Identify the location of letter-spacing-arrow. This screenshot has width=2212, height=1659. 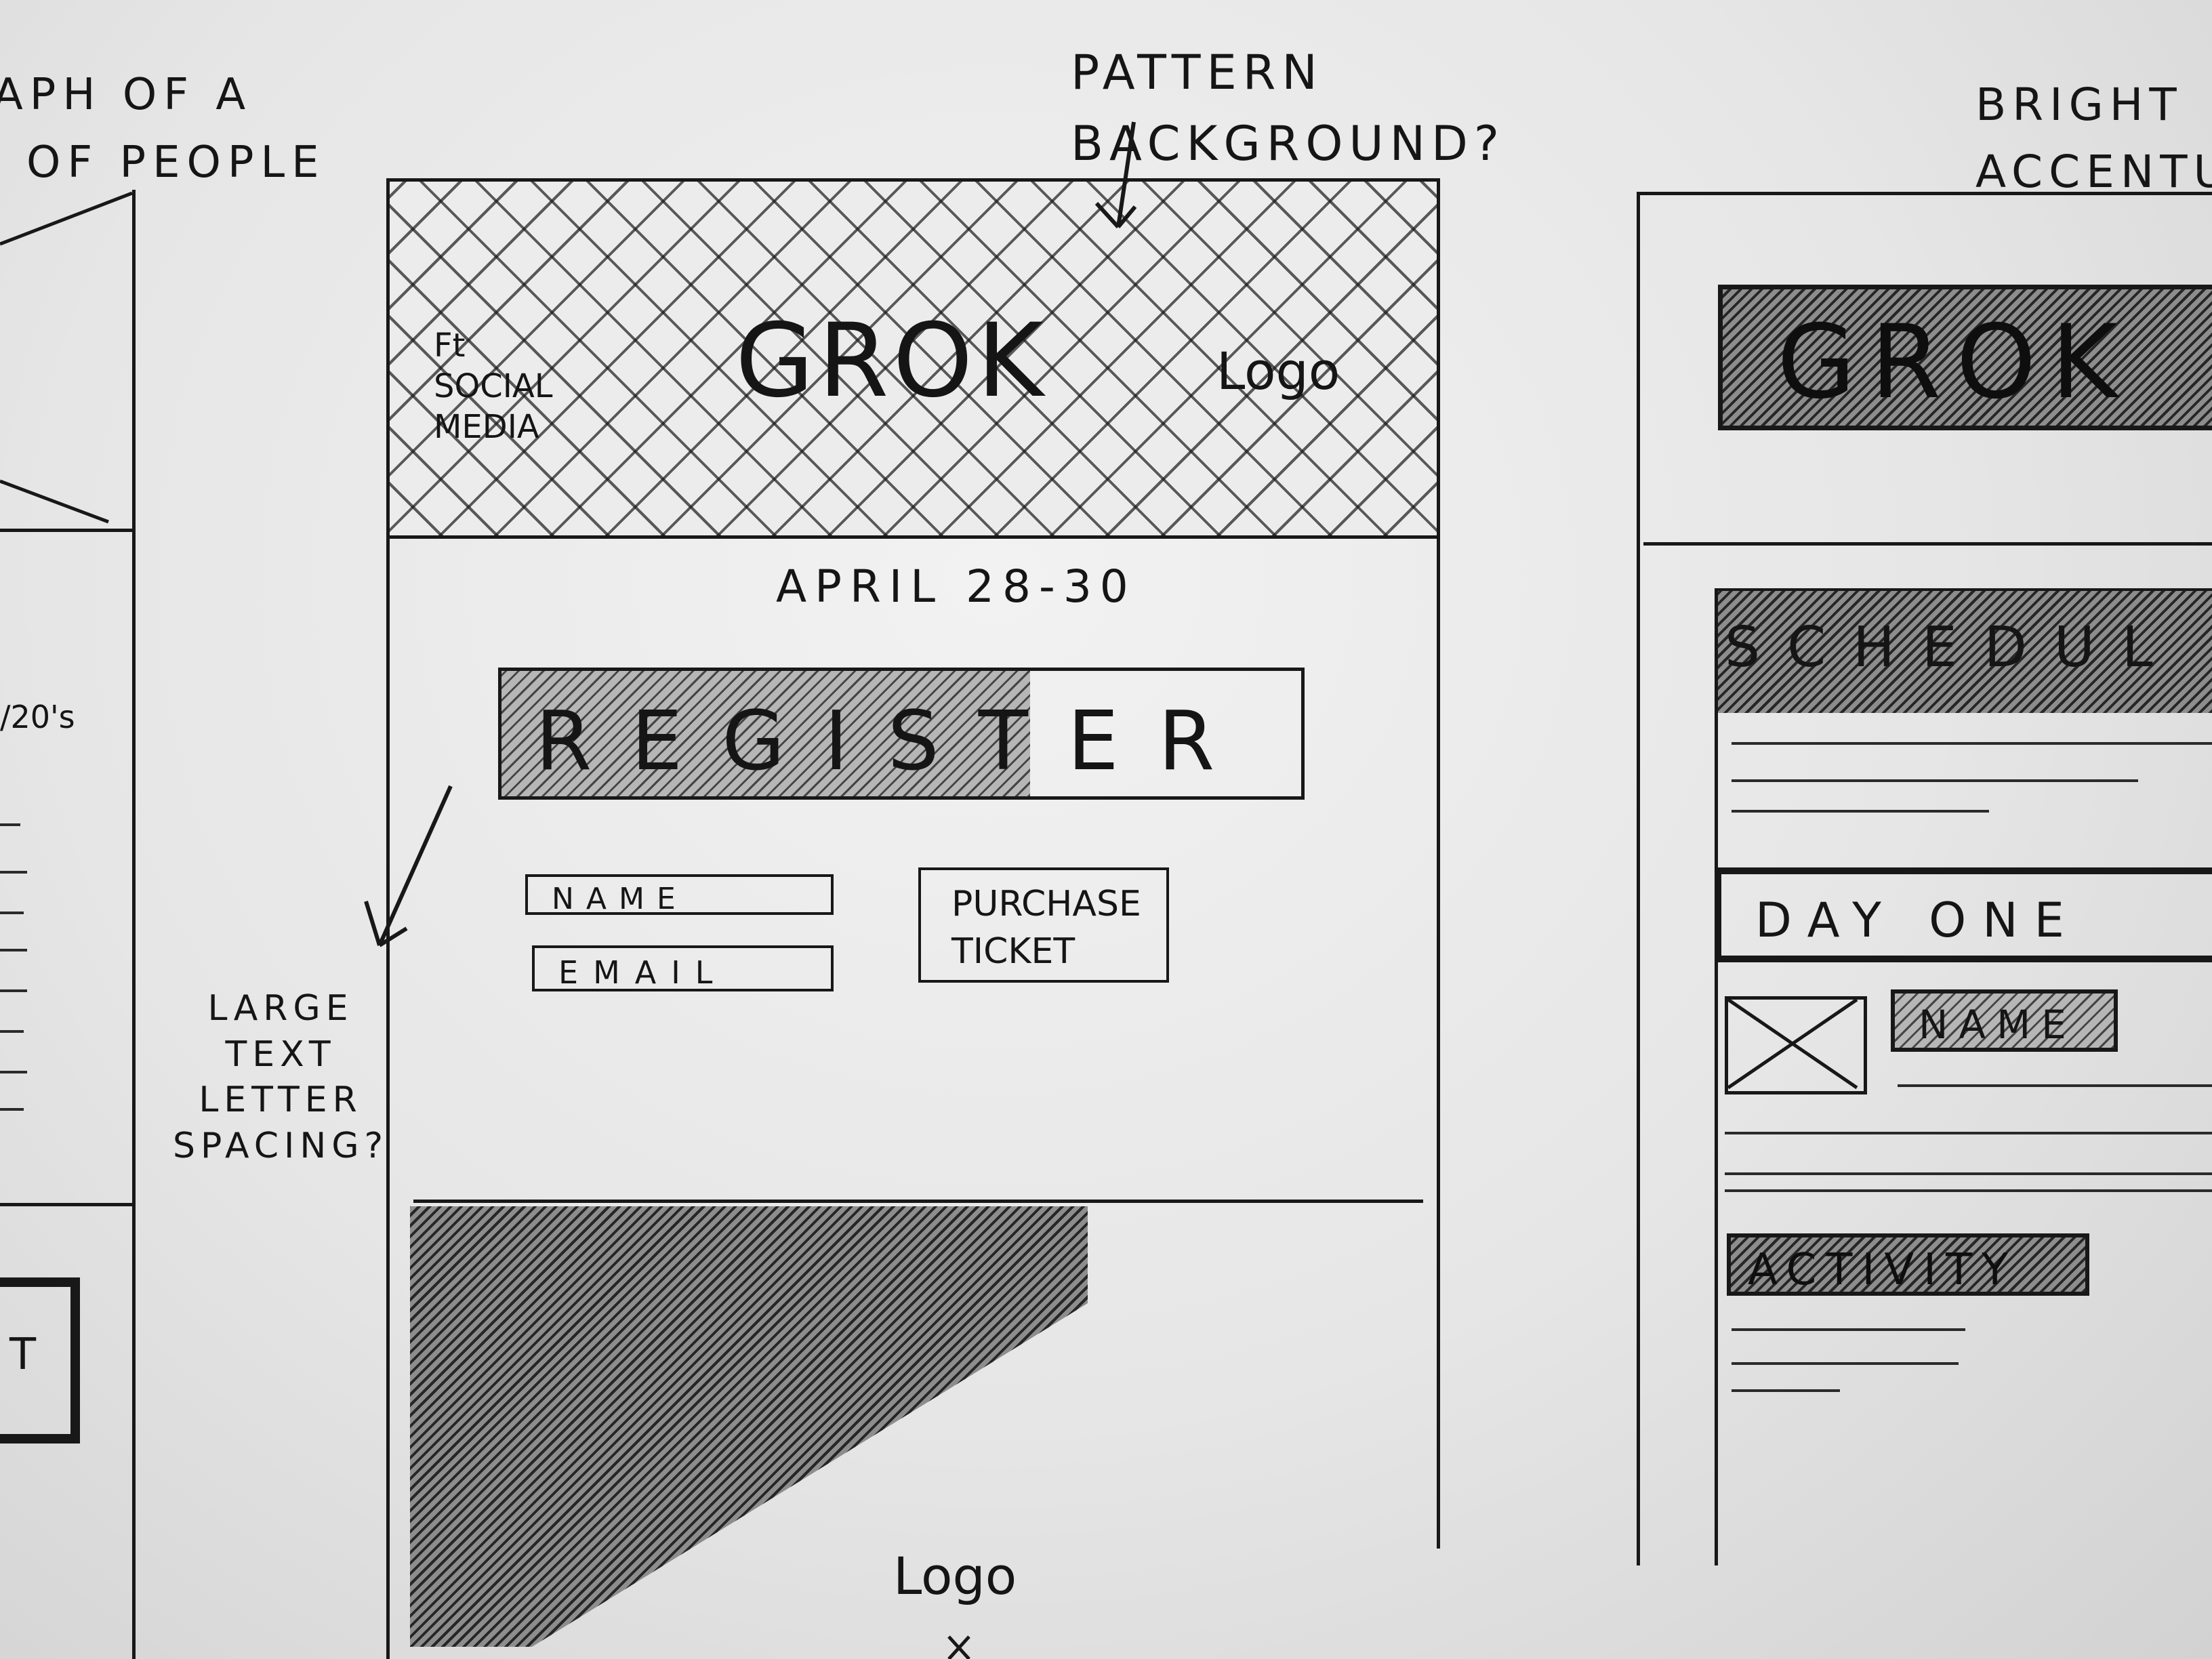
(408, 866).